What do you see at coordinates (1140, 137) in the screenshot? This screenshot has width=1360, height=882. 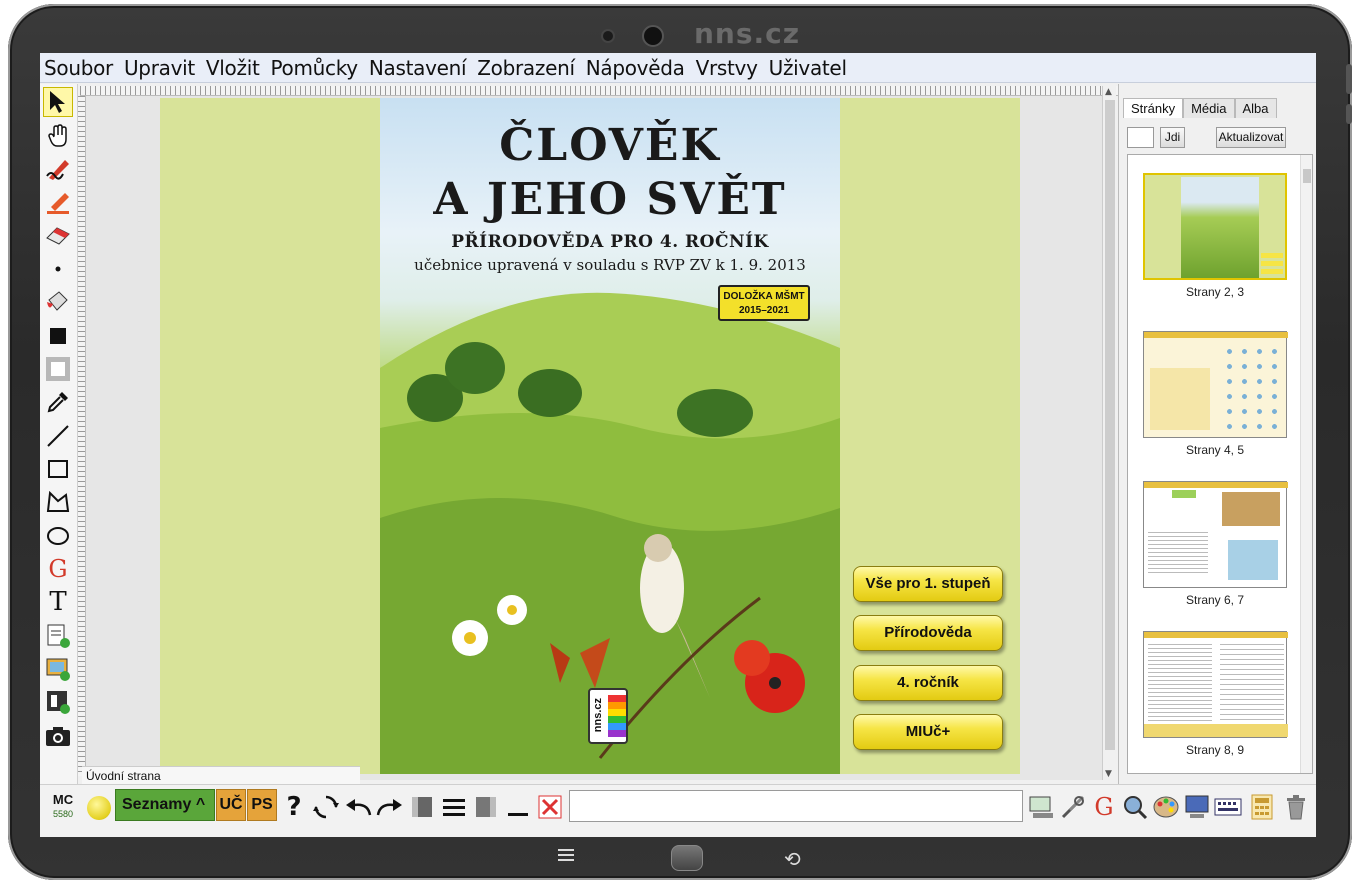 I see `page-number-input` at bounding box center [1140, 137].